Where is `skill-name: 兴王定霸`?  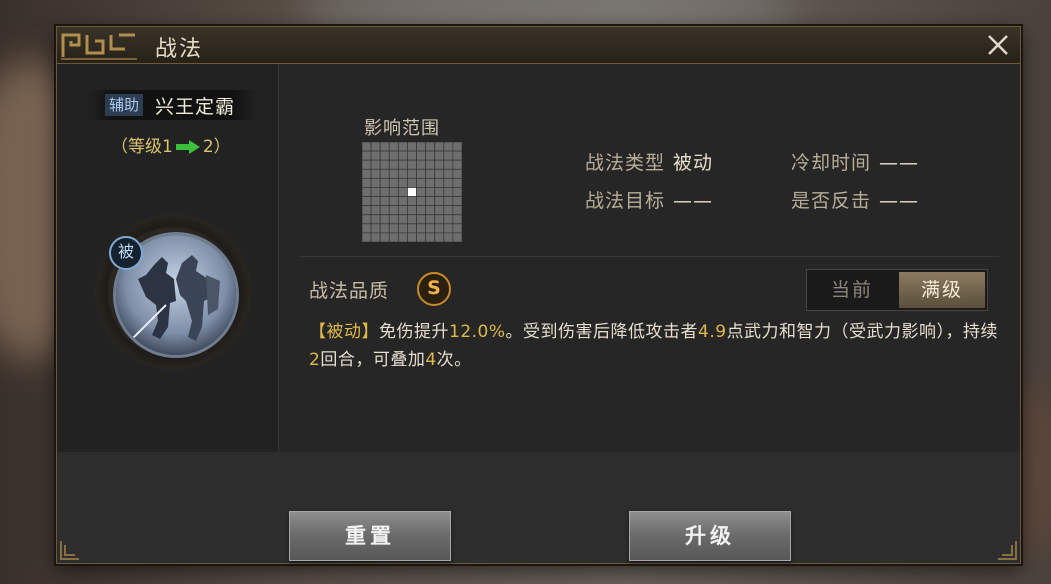
skill-name: 兴王定霸 is located at coordinates (195, 107).